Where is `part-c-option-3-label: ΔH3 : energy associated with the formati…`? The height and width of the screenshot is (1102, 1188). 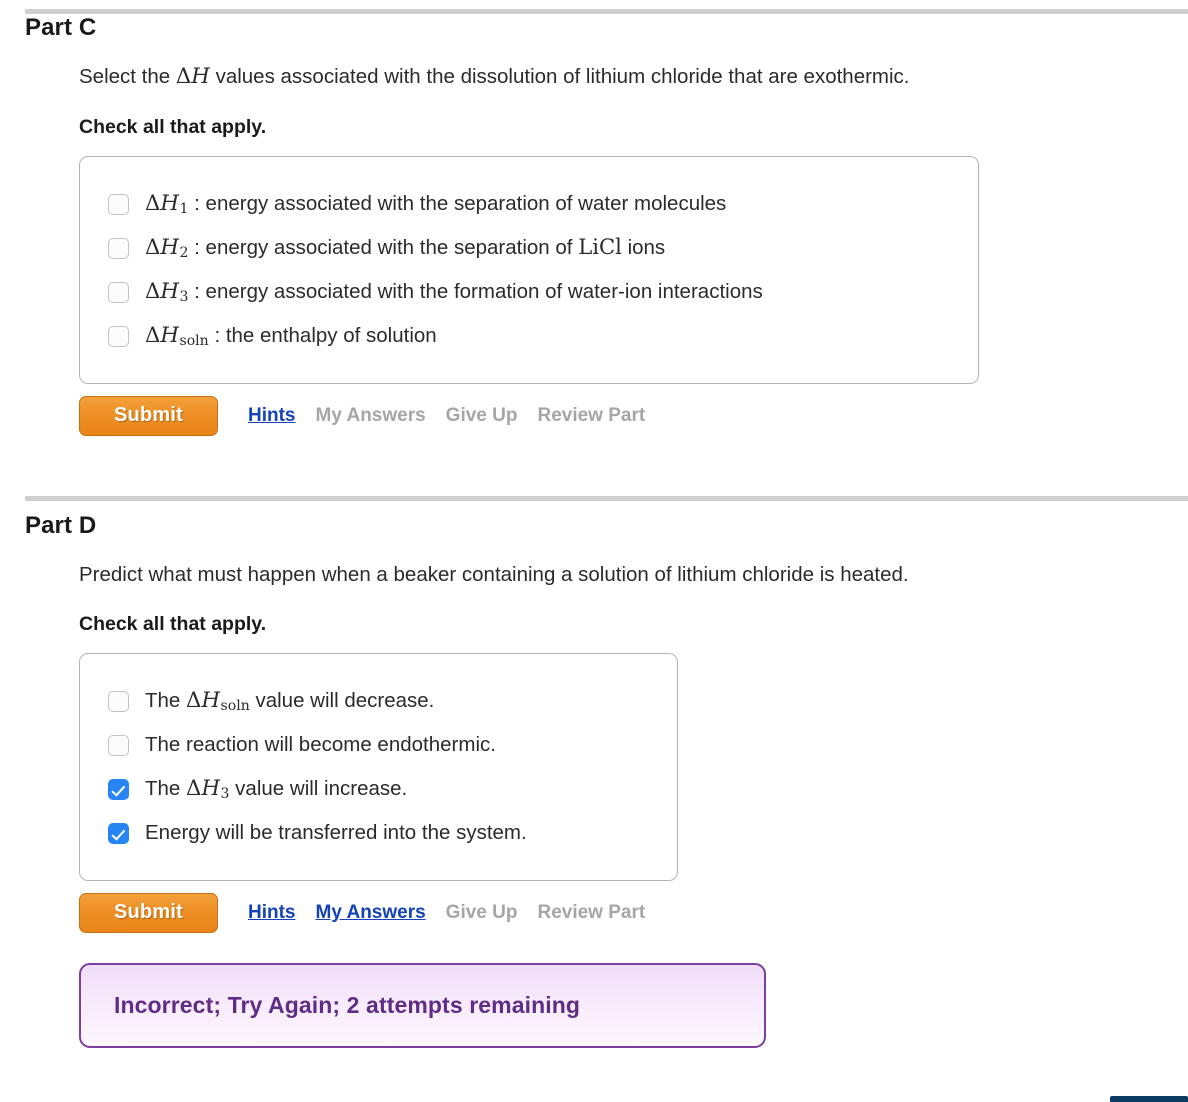
part-c-option-3-label: ΔH3 : energy associated with the formati… is located at coordinates (454, 291).